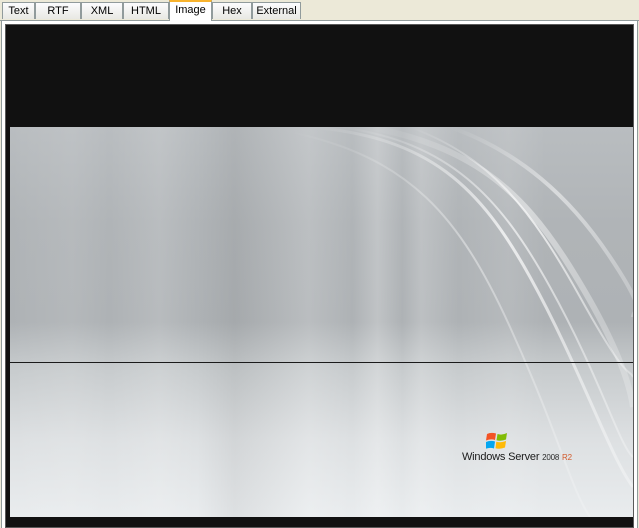  Describe the element at coordinates (146, 10) in the screenshot. I see `tab-html: HTML` at that location.